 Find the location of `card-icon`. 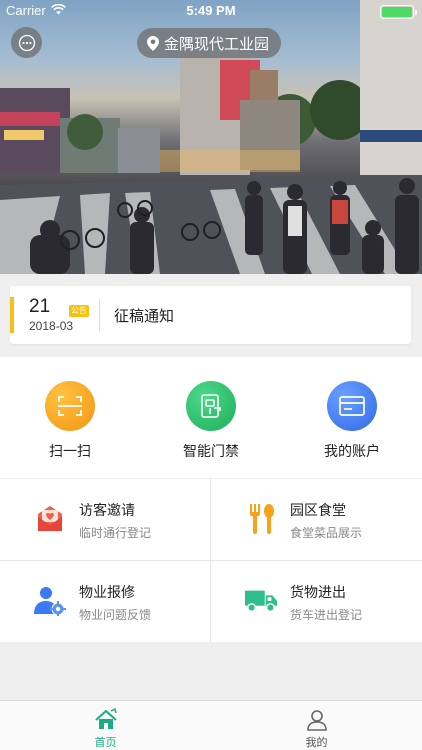

card-icon is located at coordinates (352, 406).